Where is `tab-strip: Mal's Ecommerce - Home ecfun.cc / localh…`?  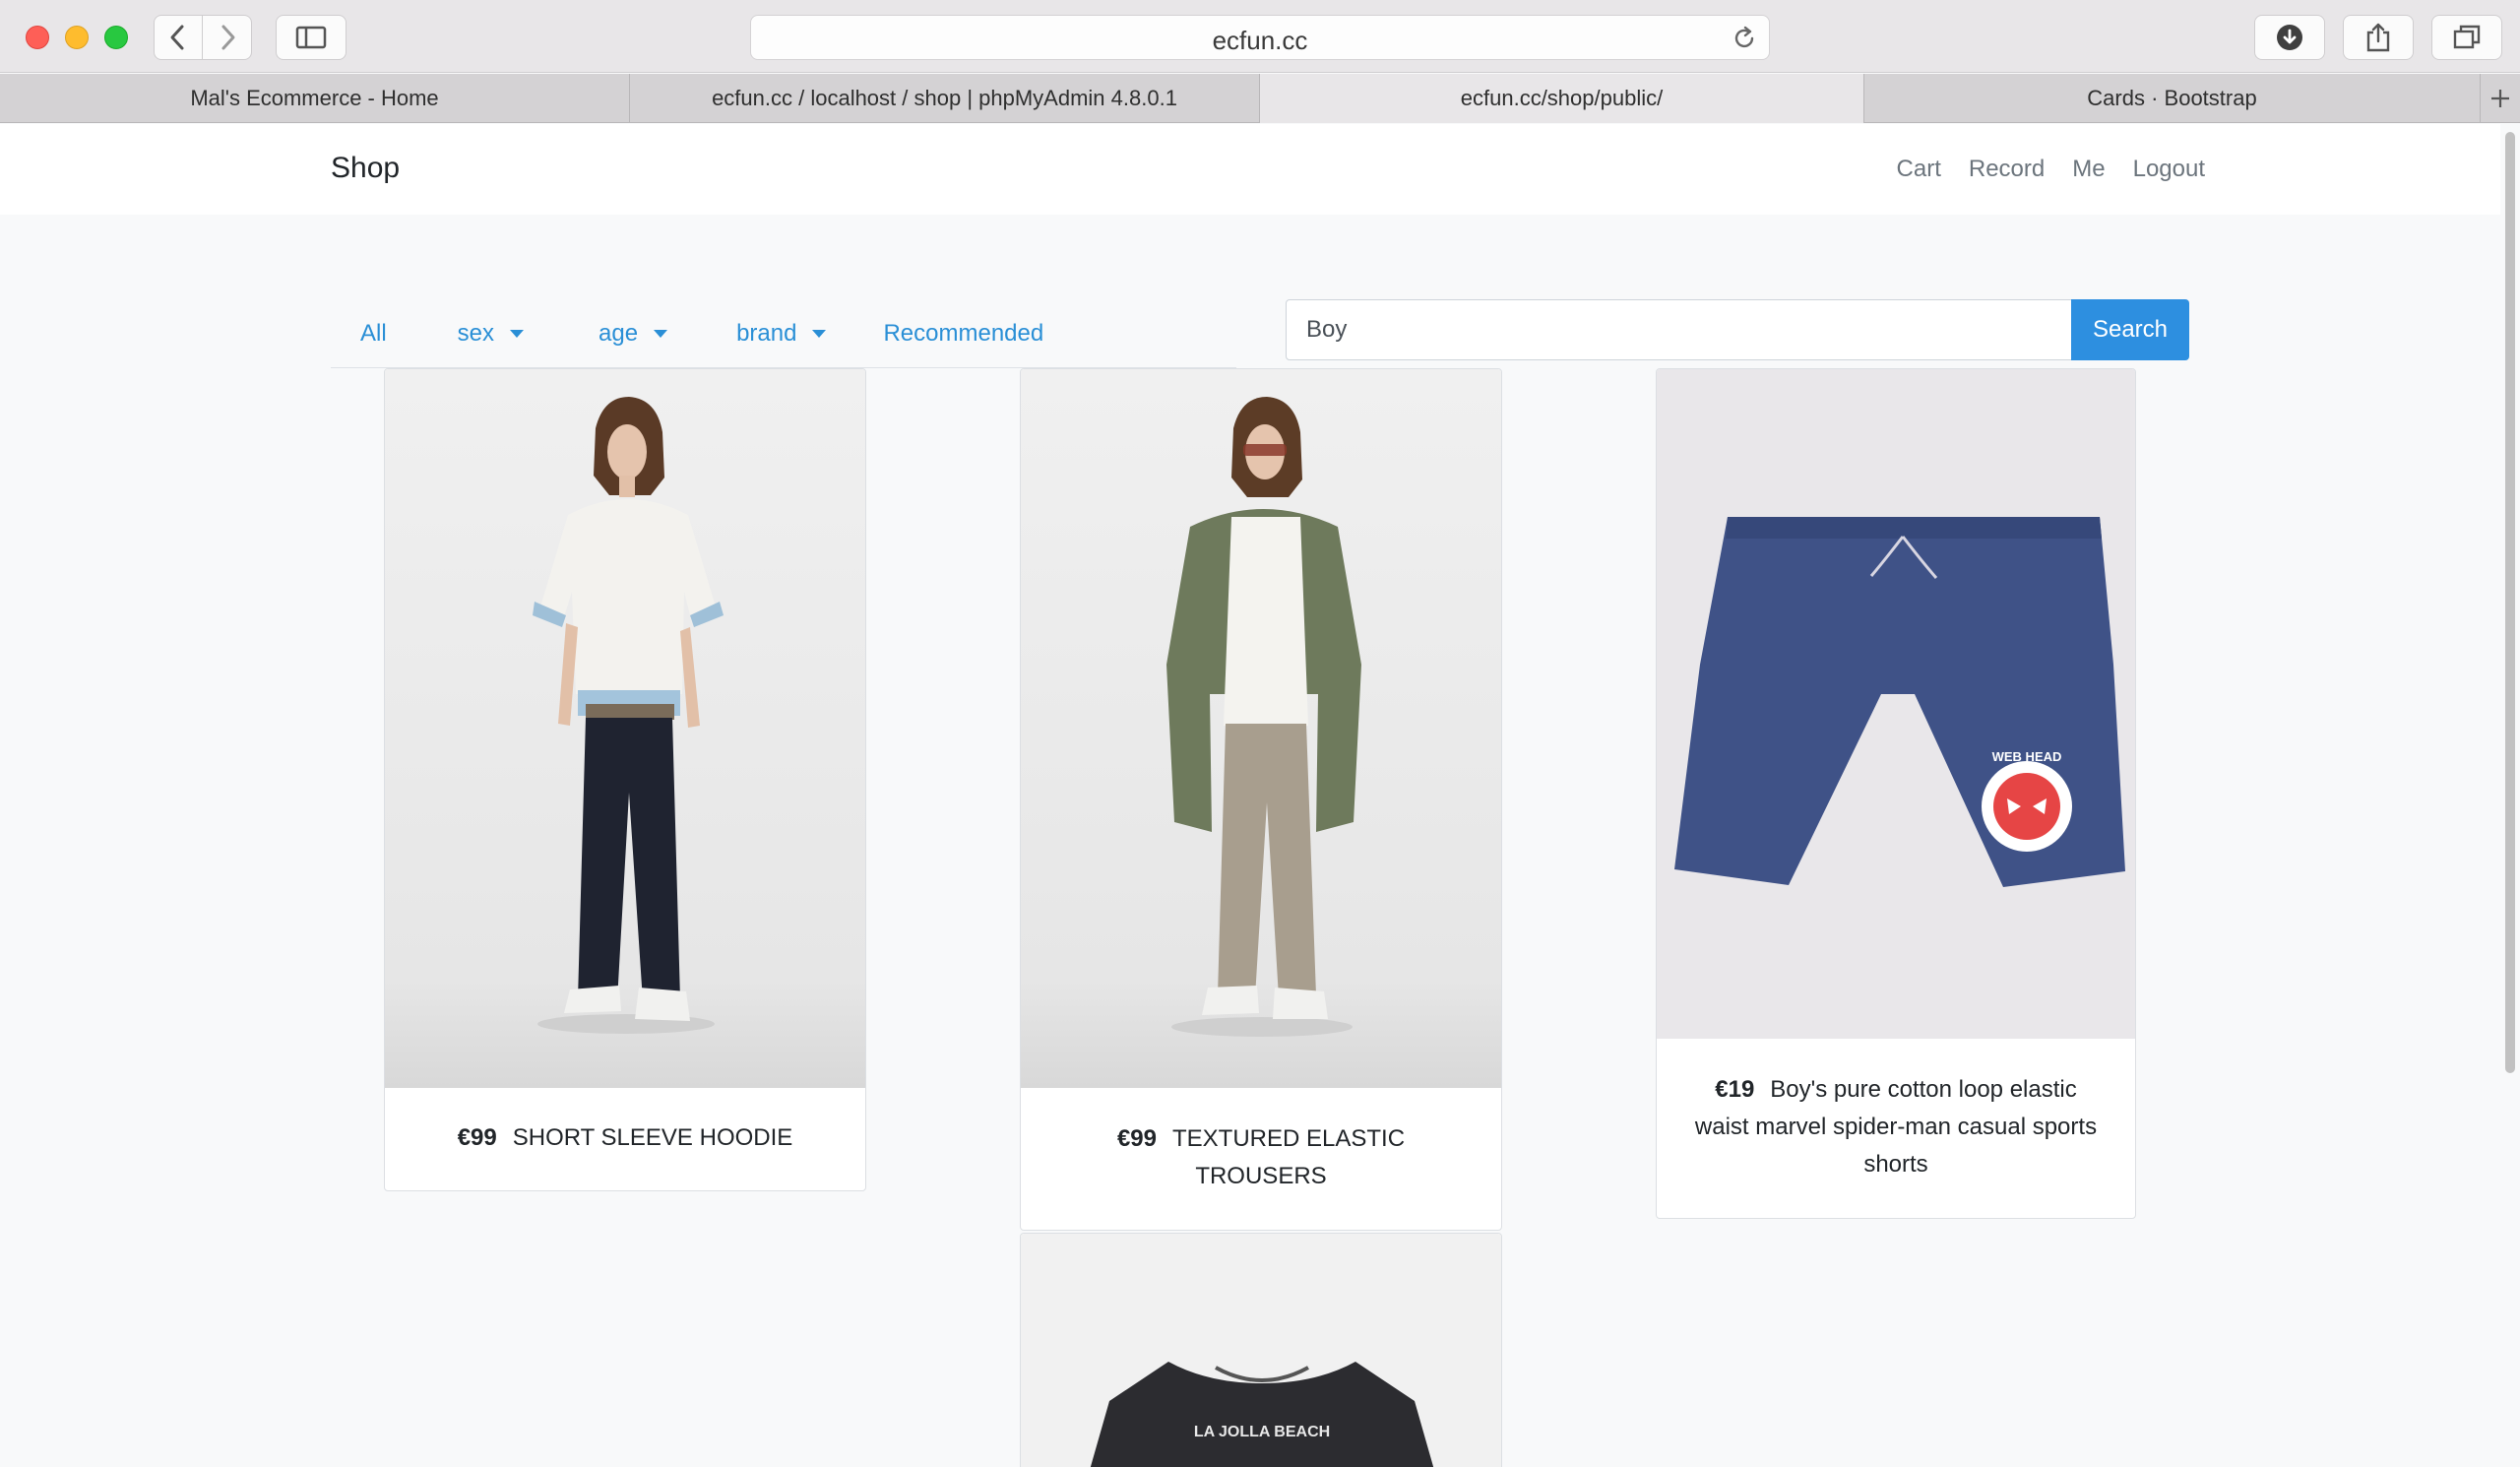
tab-strip: Mal's Ecommerce - Home ecfun.cc / localh… is located at coordinates (1260, 98).